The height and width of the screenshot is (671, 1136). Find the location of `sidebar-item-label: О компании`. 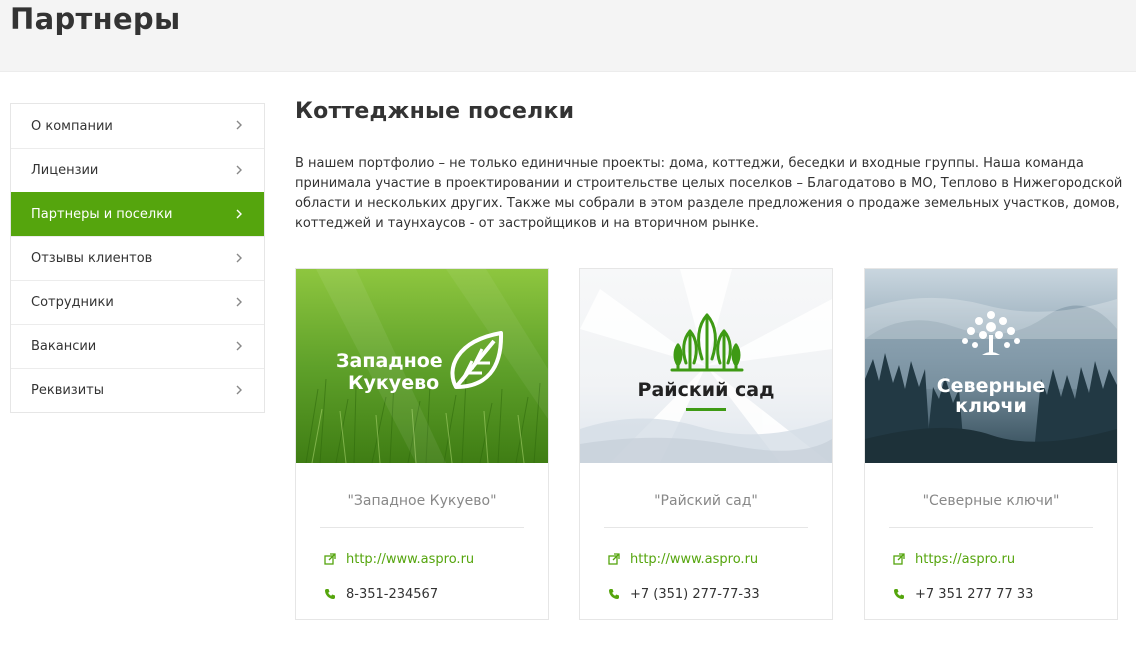

sidebar-item-label: О компании is located at coordinates (72, 126).